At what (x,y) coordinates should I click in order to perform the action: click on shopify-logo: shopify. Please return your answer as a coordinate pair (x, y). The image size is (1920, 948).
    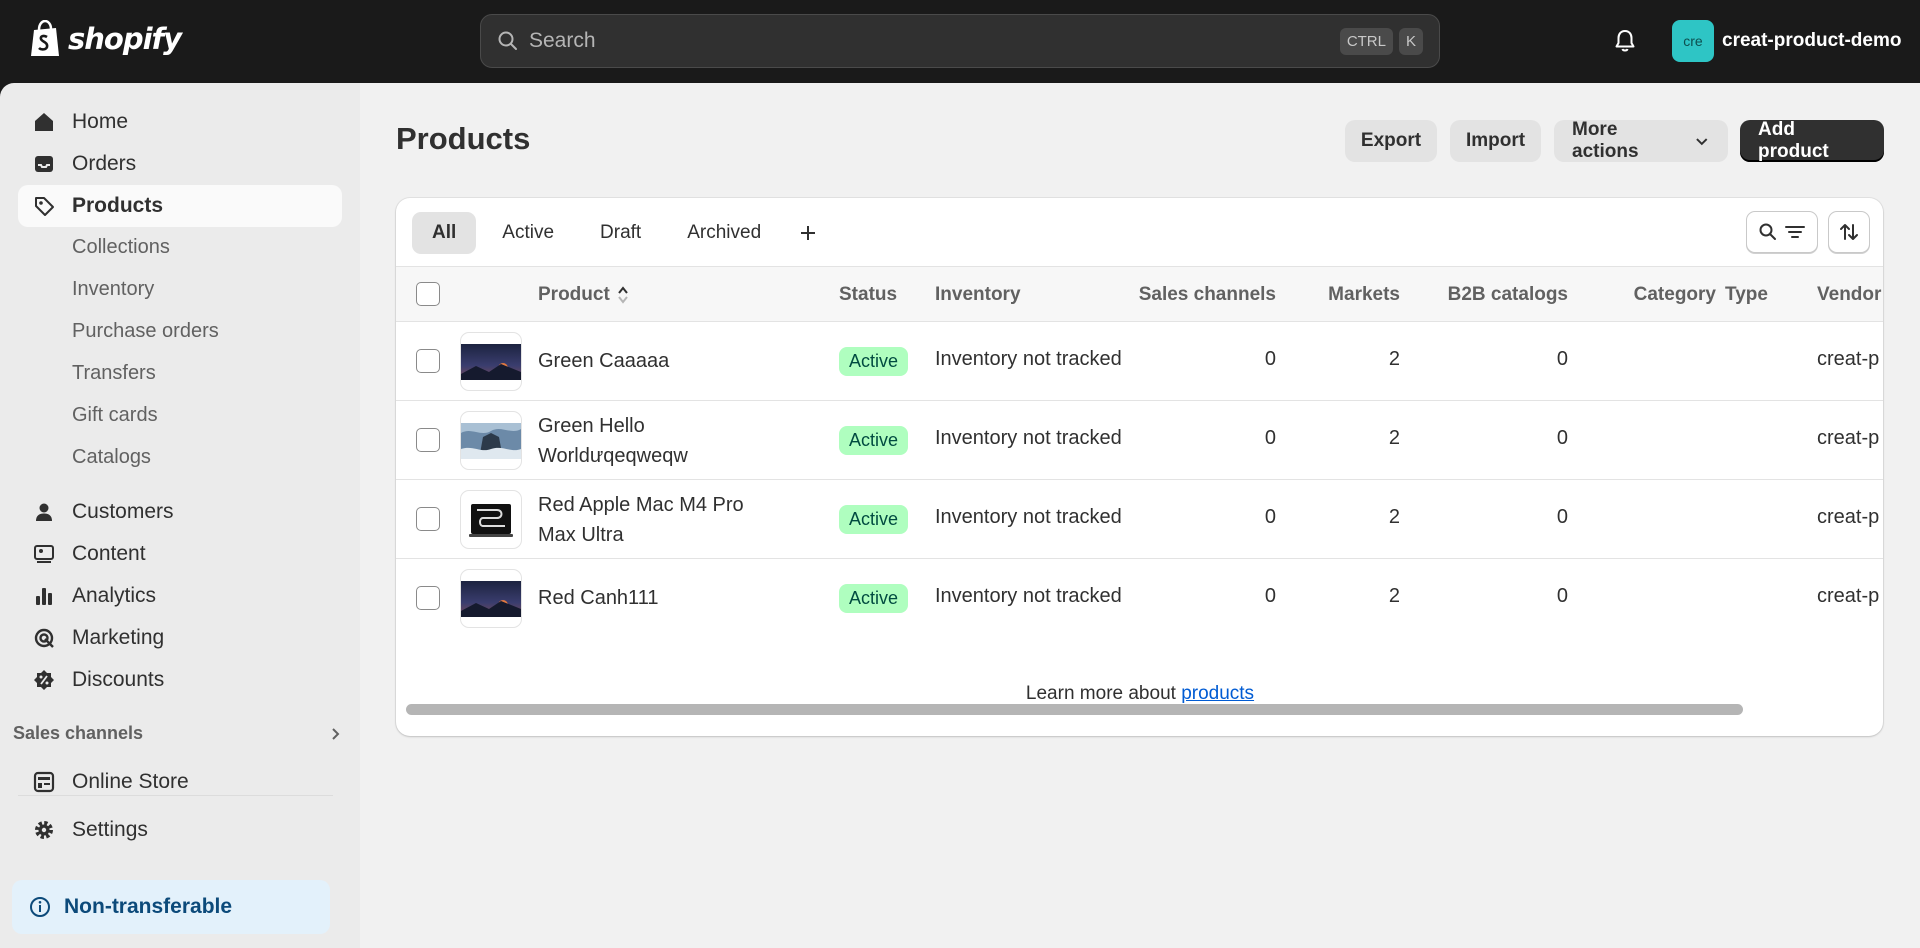
    Looking at the image, I should click on (105, 39).